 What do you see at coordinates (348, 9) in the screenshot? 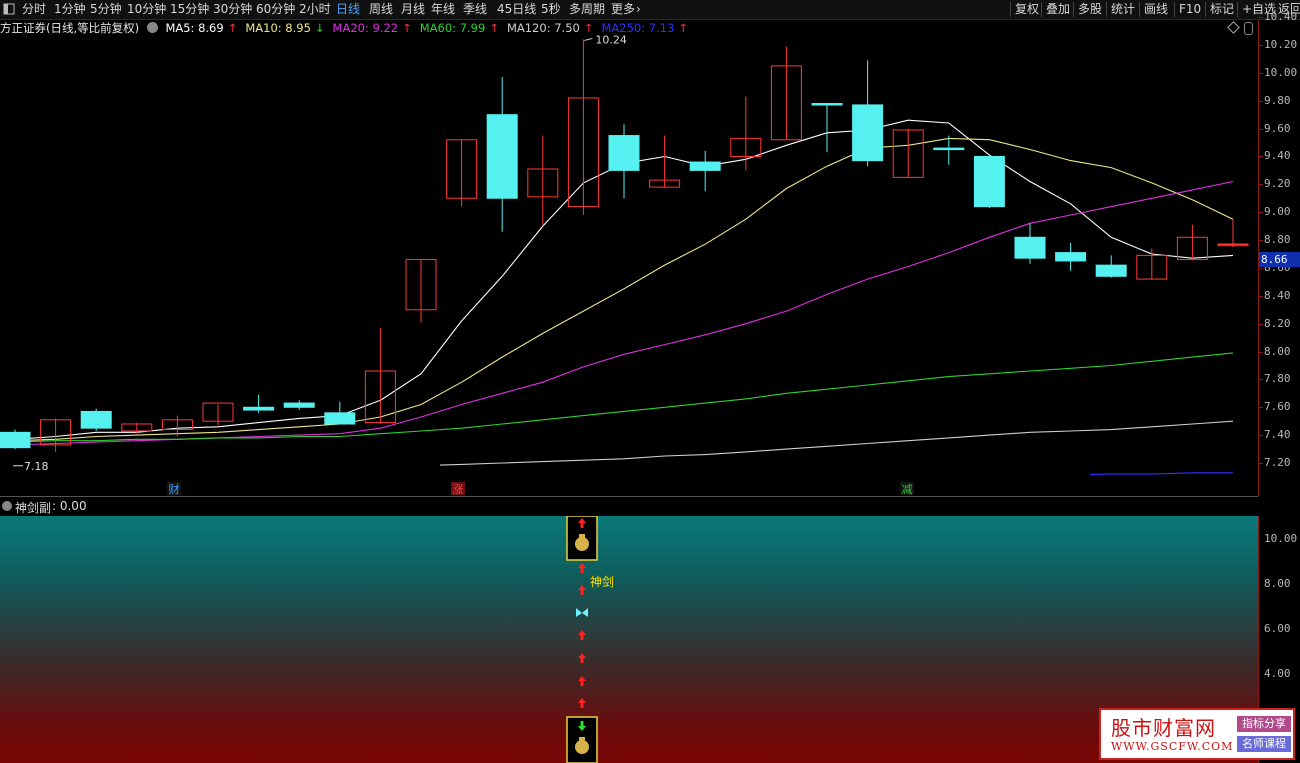
I see `tab-period-8: 日线` at bounding box center [348, 9].